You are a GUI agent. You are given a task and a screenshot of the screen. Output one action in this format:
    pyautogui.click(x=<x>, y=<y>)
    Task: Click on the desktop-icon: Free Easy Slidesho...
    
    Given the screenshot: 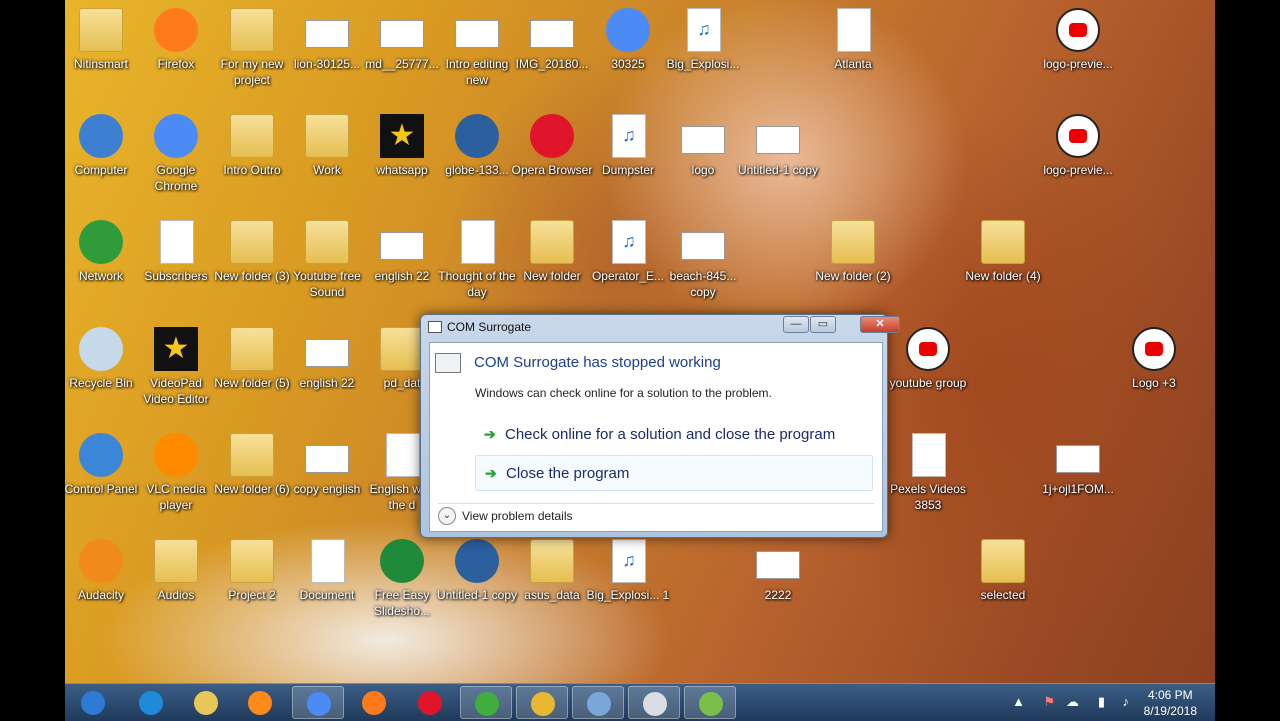 What is the action you would take?
    pyautogui.click(x=402, y=584)
    